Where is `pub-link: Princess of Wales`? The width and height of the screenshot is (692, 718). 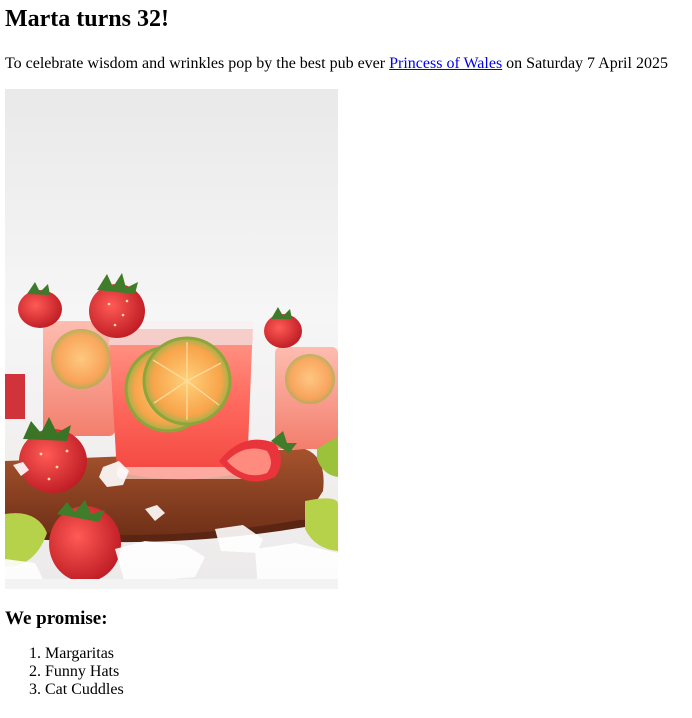
pub-link: Princess of Wales is located at coordinates (445, 63).